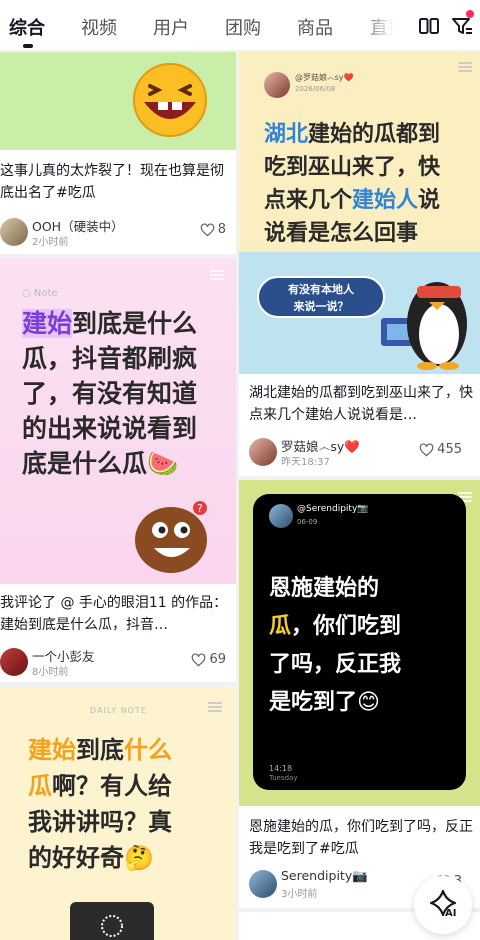 Image resolution: width=480 pixels, height=940 pixels. Describe the element at coordinates (118, 153) in the screenshot. I see `note-card: 这事儿真的太炸裂了！现在也算是彻底出名了#吃瓜 OOH（硬装中） 2小时前 8` at that location.